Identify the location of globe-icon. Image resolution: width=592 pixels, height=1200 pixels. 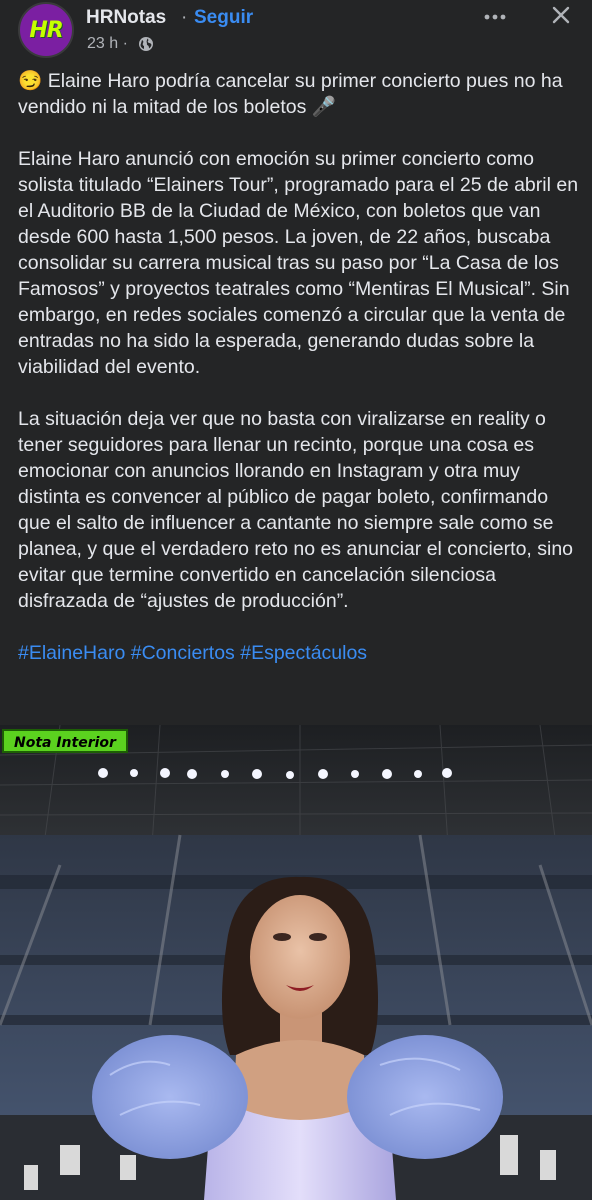
(146, 44).